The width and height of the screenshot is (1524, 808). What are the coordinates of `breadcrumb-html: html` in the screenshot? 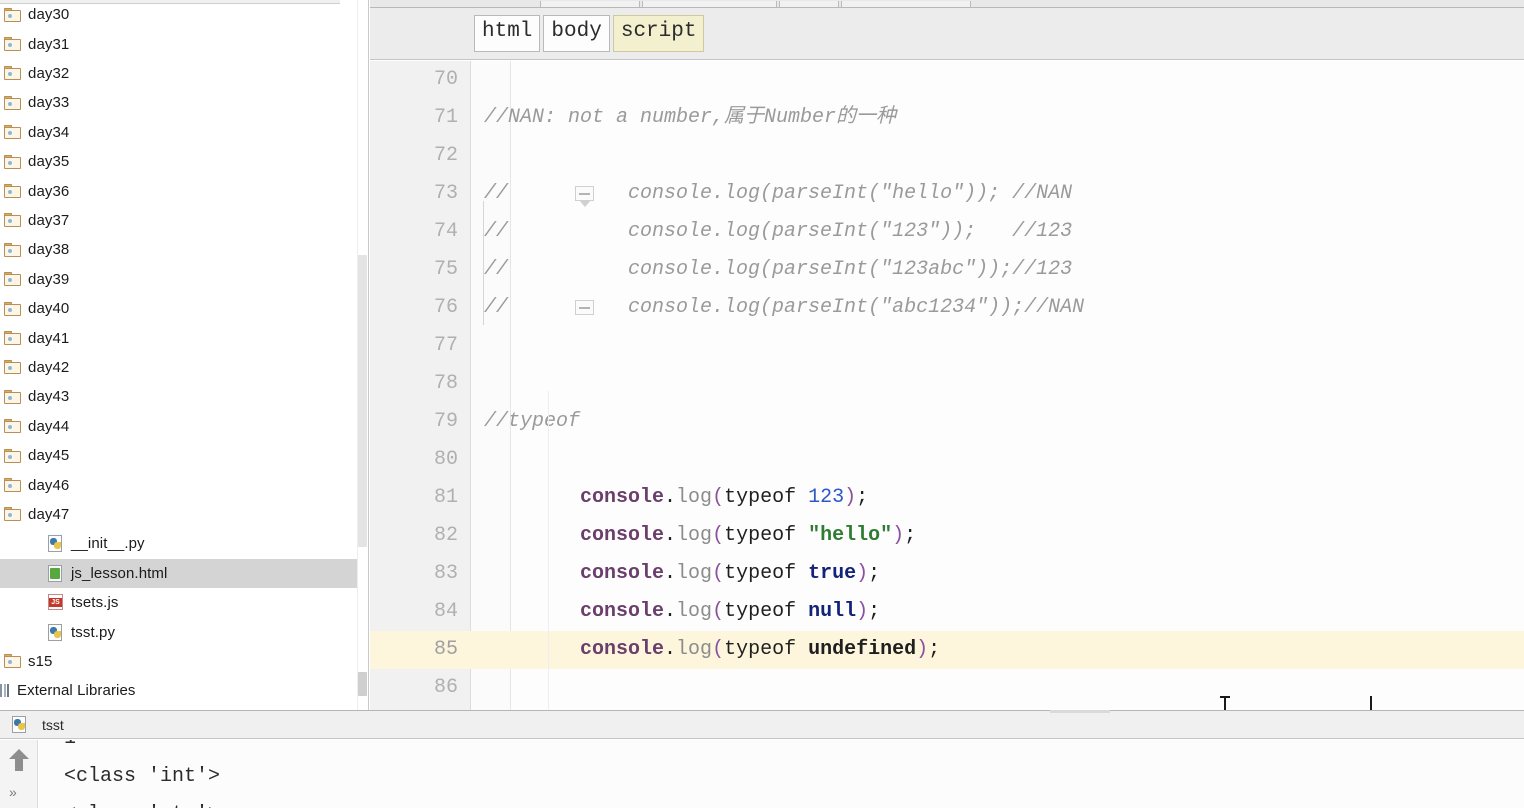 It's located at (507, 33).